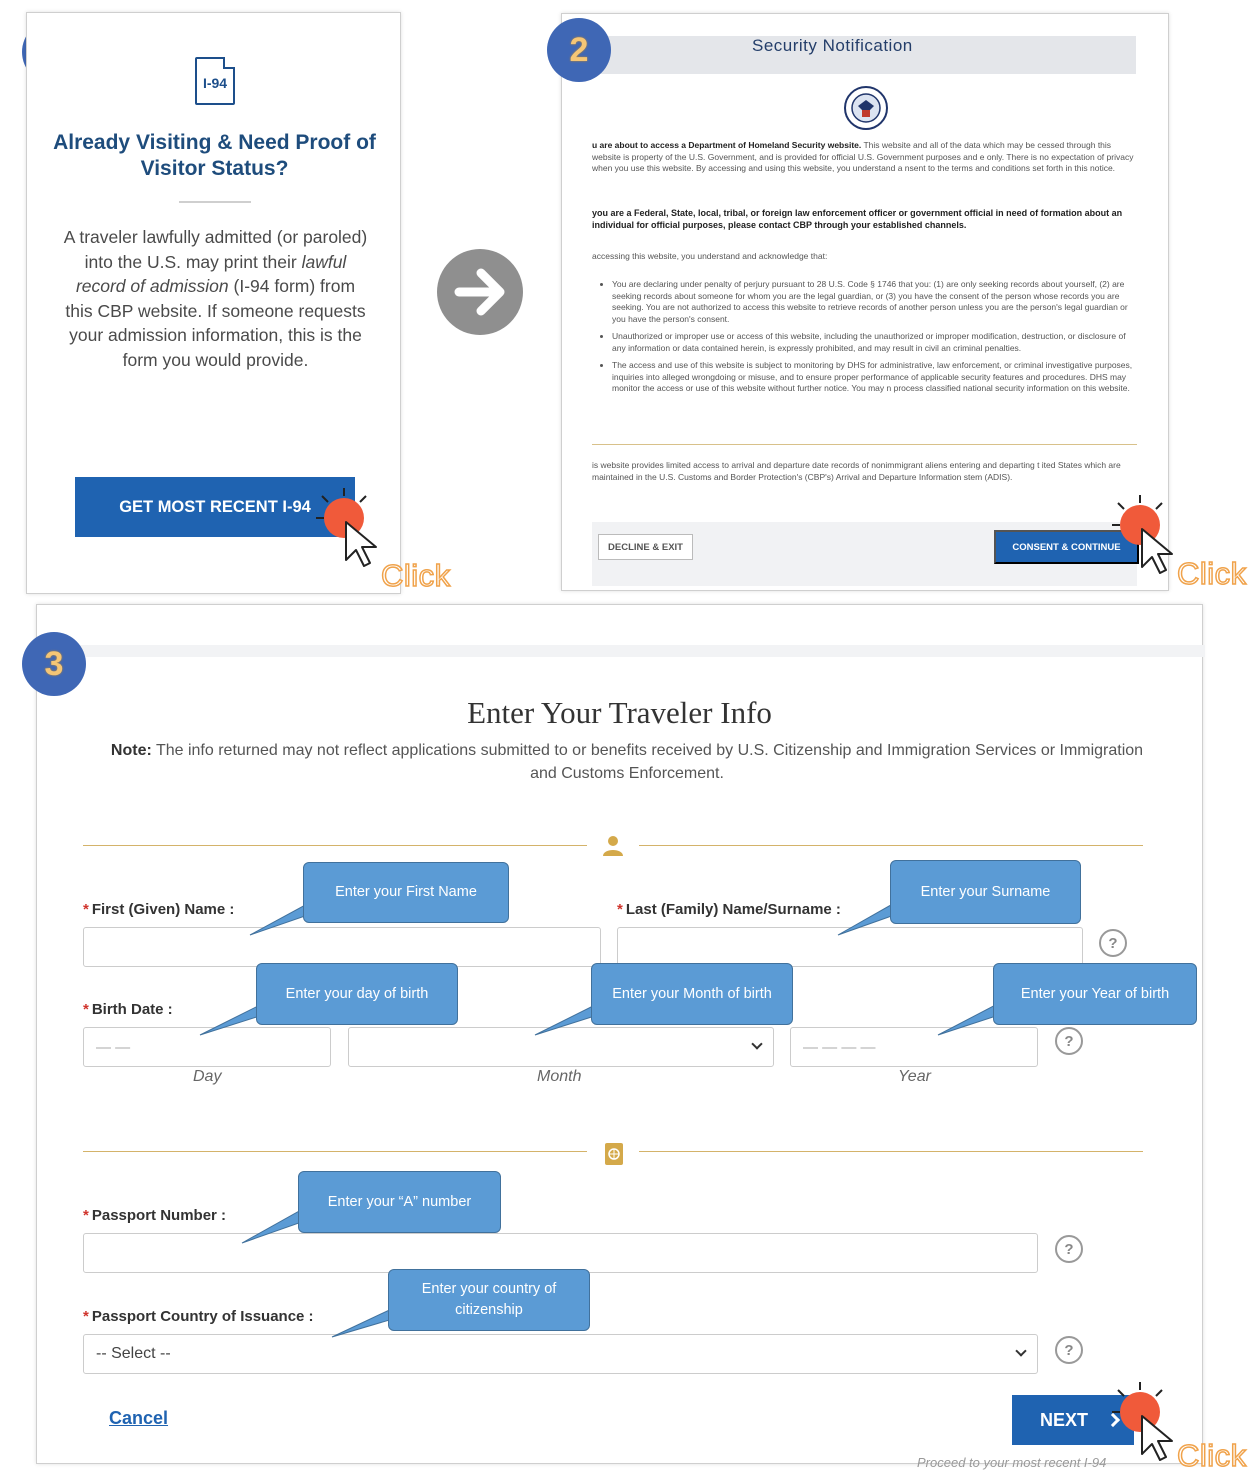 The height and width of the screenshot is (1475, 1252). What do you see at coordinates (579, 50) in the screenshot?
I see `step-badge-2: 2` at bounding box center [579, 50].